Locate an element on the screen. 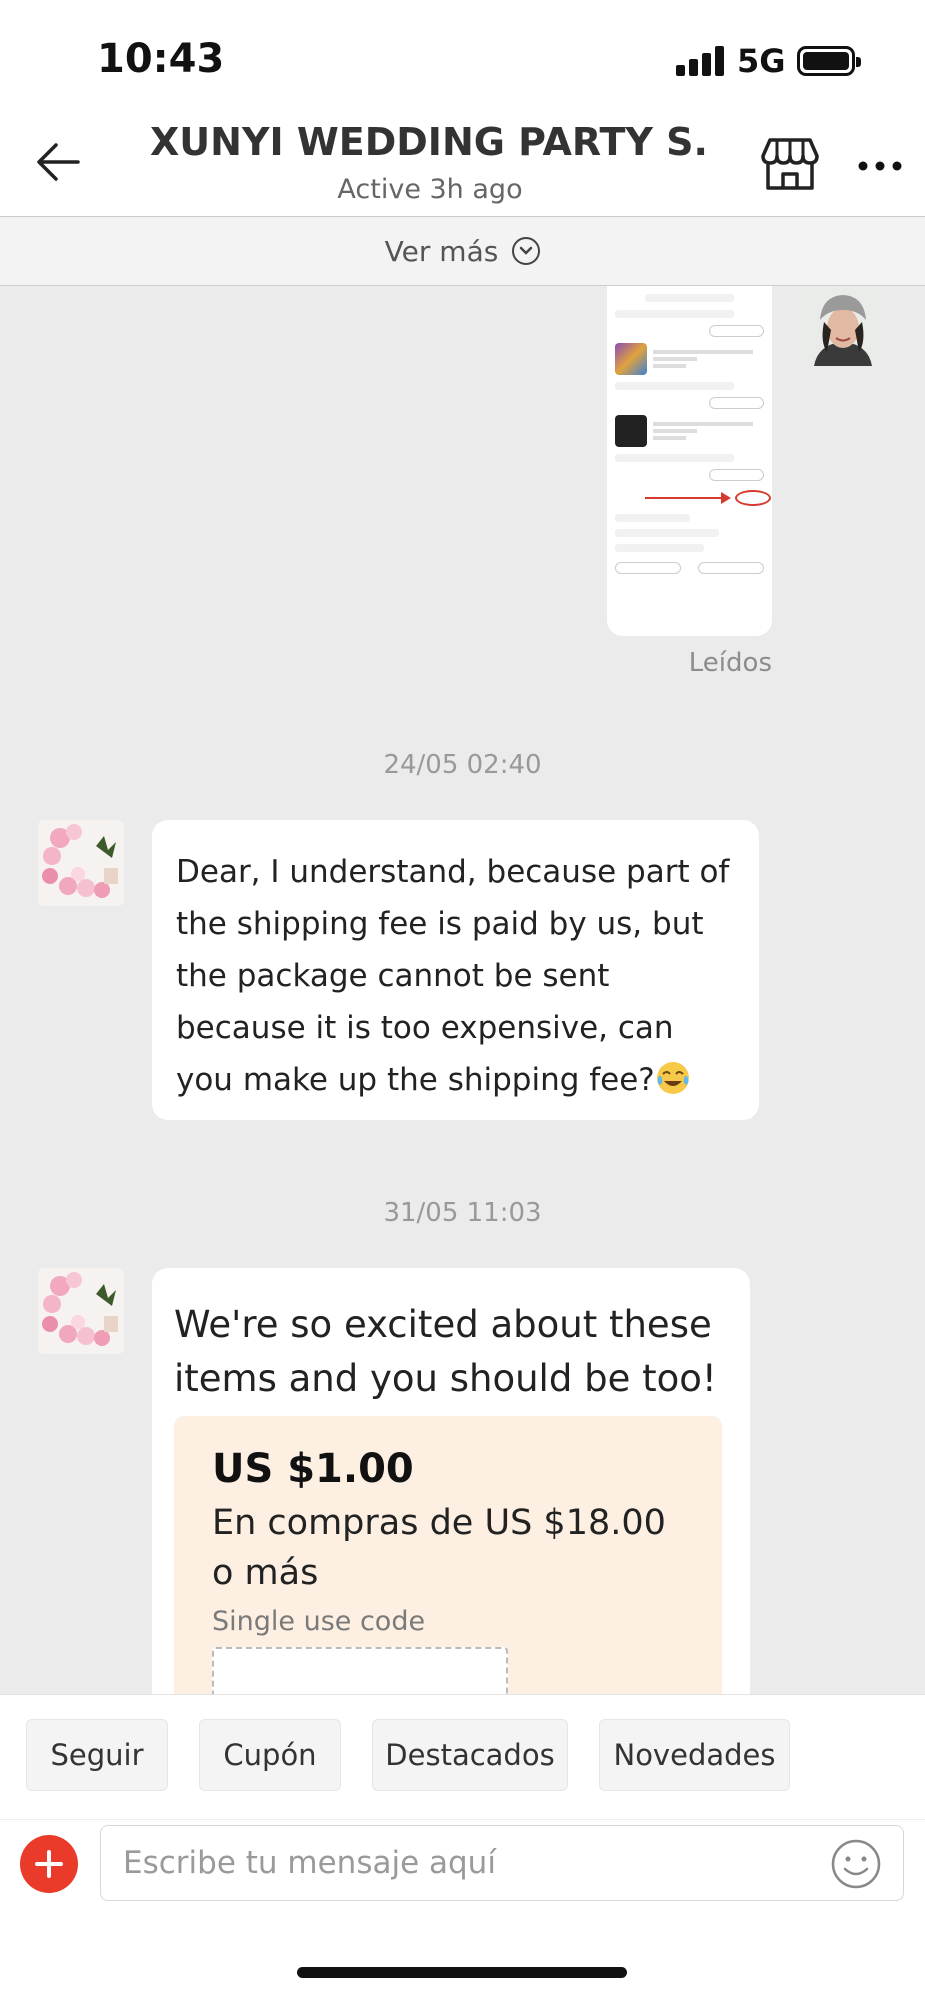 The height and width of the screenshot is (2000, 925). status-bar: 10:43 5G is located at coordinates (462, 56).